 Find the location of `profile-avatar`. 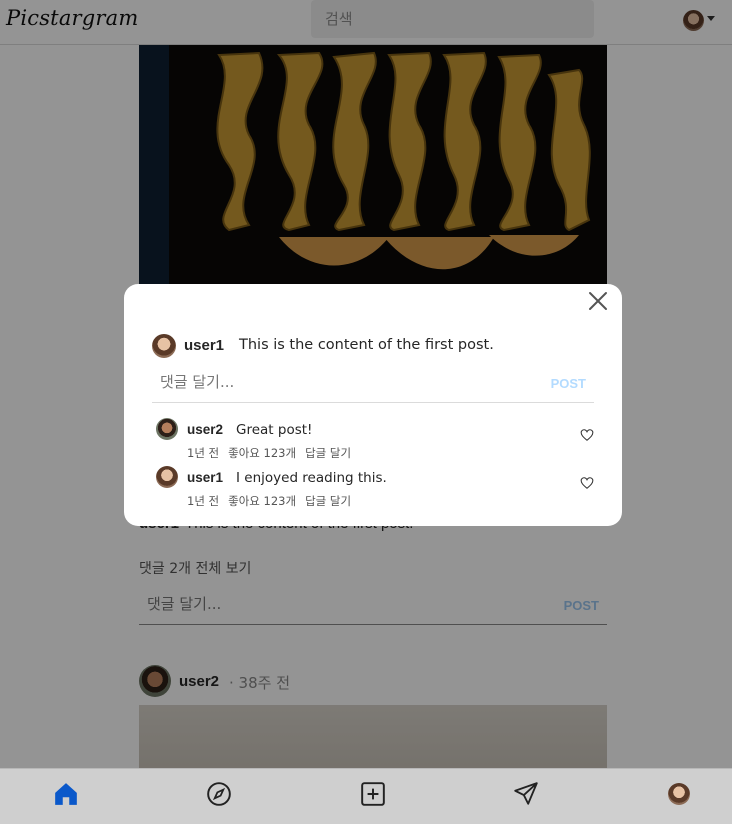

profile-avatar is located at coordinates (679, 794).